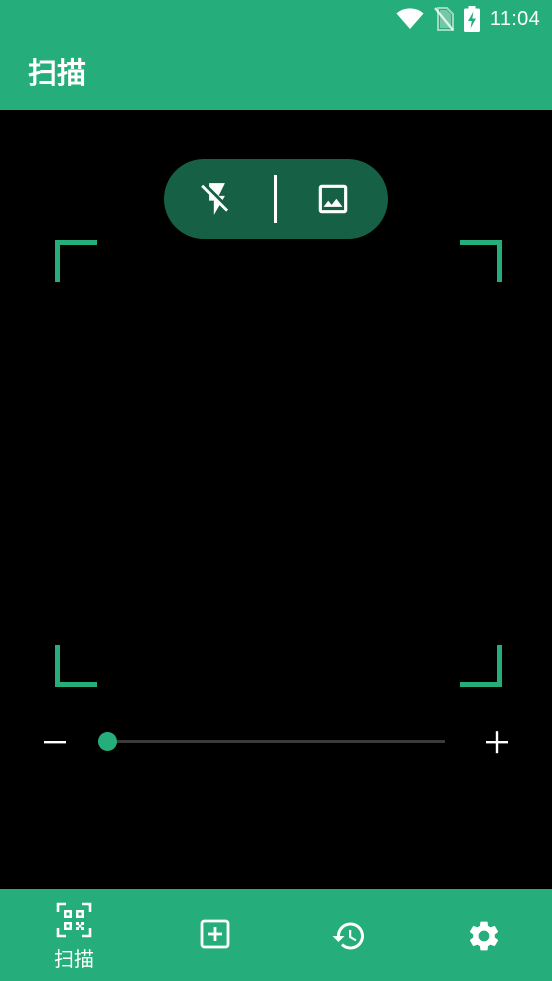 The image size is (552, 981). What do you see at coordinates (410, 18) in the screenshot?
I see `wifi-icon` at bounding box center [410, 18].